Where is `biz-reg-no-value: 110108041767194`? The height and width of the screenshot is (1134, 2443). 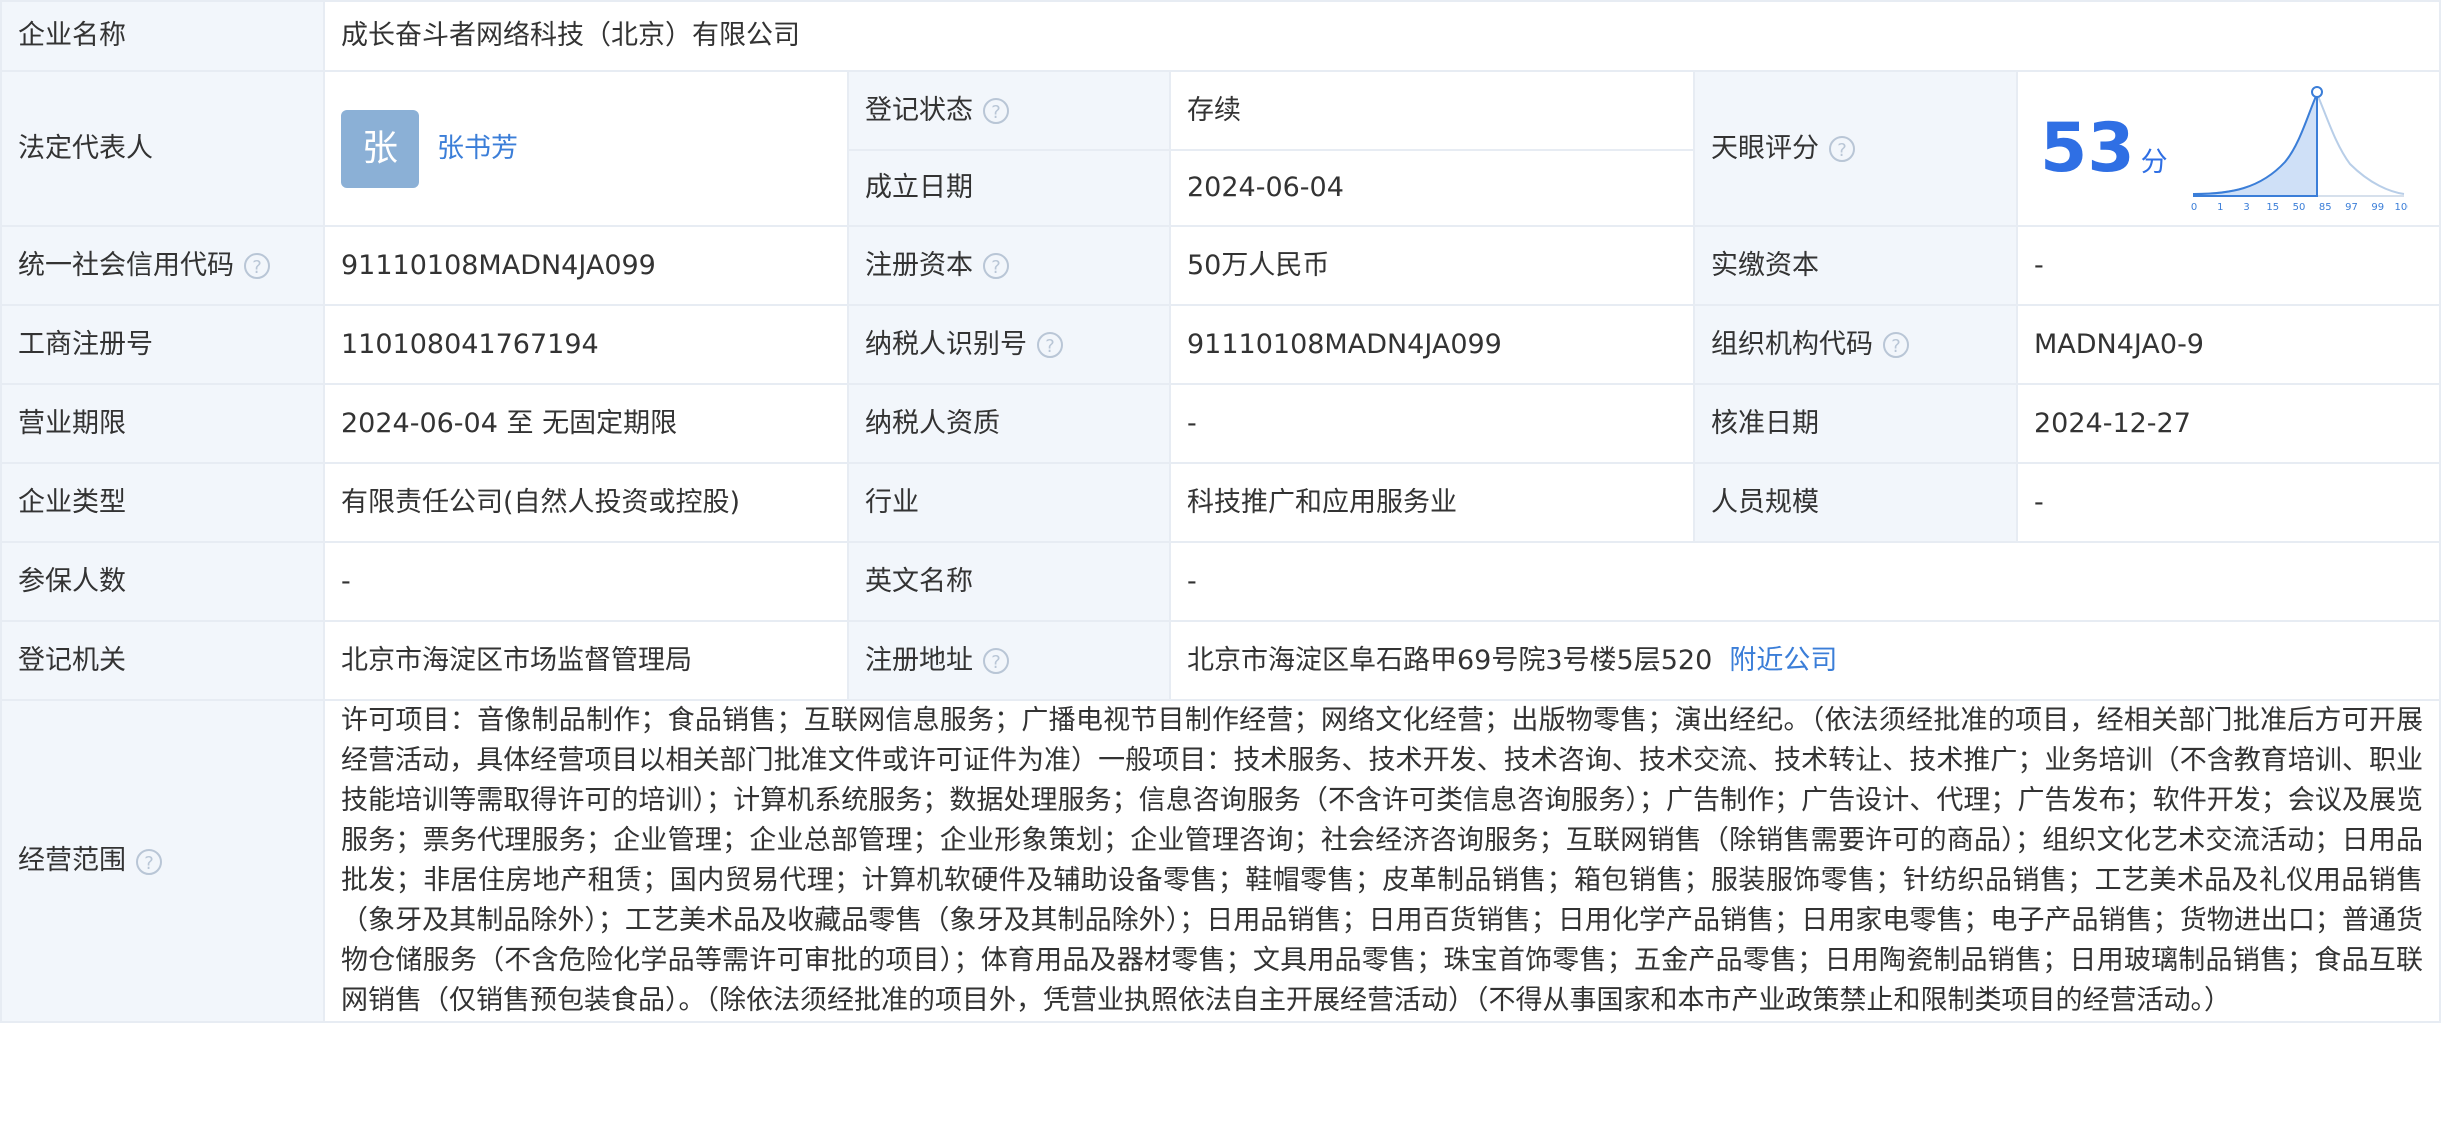 biz-reg-no-value: 110108041767194 is located at coordinates (586, 344).